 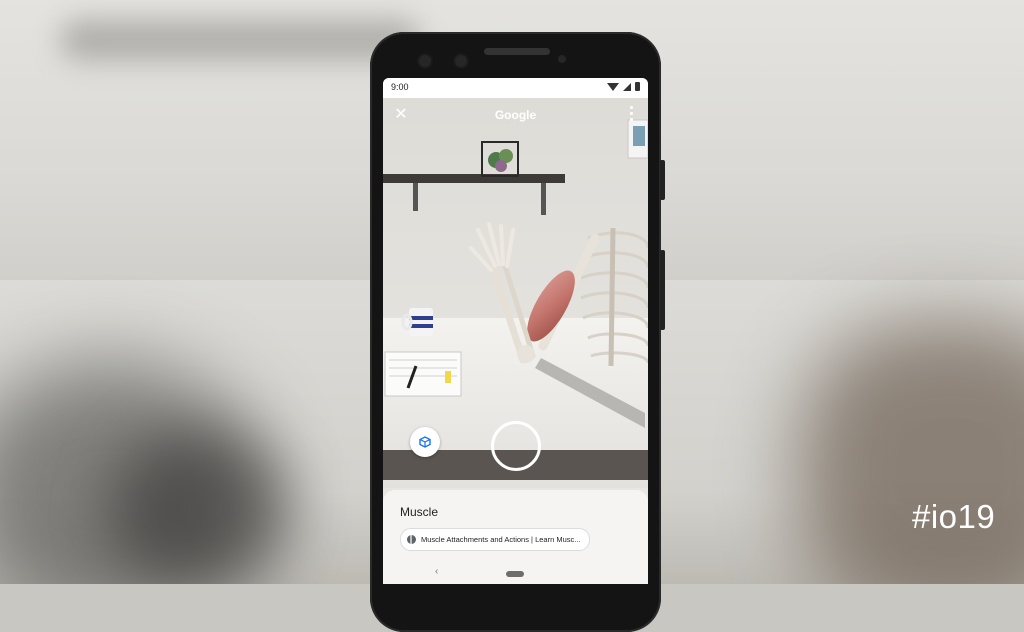 What do you see at coordinates (515, 88) in the screenshot?
I see `status-bar: 9:00` at bounding box center [515, 88].